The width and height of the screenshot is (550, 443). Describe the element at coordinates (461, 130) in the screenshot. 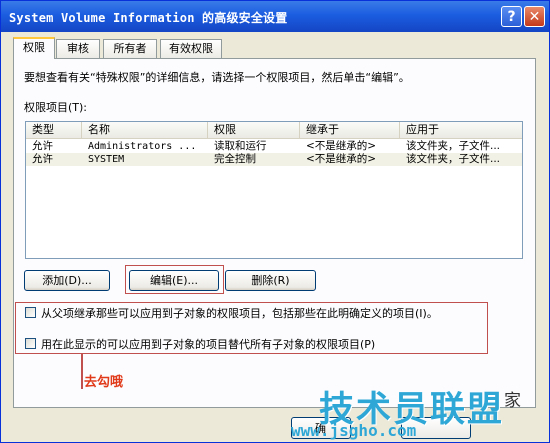

I see `column-header-applies-to: 应用于` at that location.